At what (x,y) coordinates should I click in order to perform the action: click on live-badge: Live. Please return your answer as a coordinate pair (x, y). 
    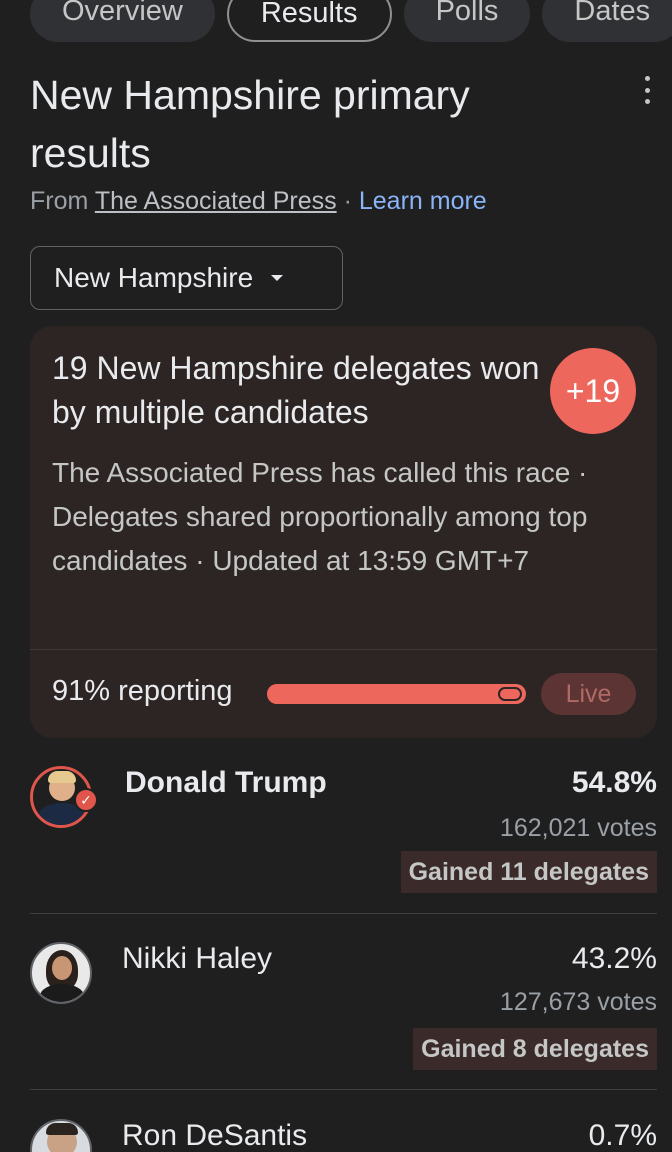
    Looking at the image, I should click on (588, 694).